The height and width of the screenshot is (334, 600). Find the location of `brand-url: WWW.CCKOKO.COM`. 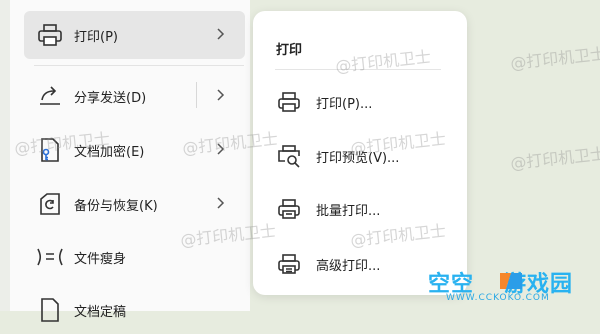

brand-url: WWW.CCKOKO.COM is located at coordinates (498, 298).